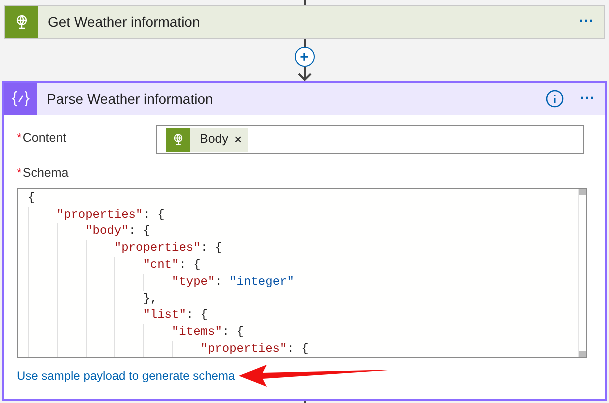  Describe the element at coordinates (370, 139) in the screenshot. I see `input-field: Body ×` at that location.